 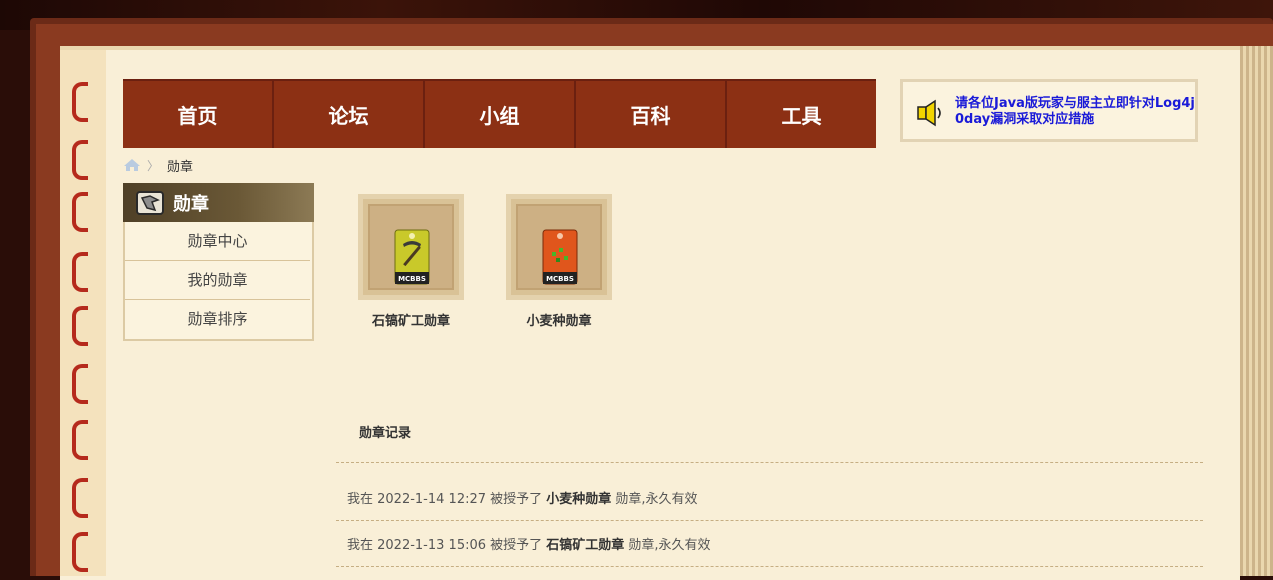 I want to click on pickaxe-badge-icon: MCBBS, so click(x=412, y=257).